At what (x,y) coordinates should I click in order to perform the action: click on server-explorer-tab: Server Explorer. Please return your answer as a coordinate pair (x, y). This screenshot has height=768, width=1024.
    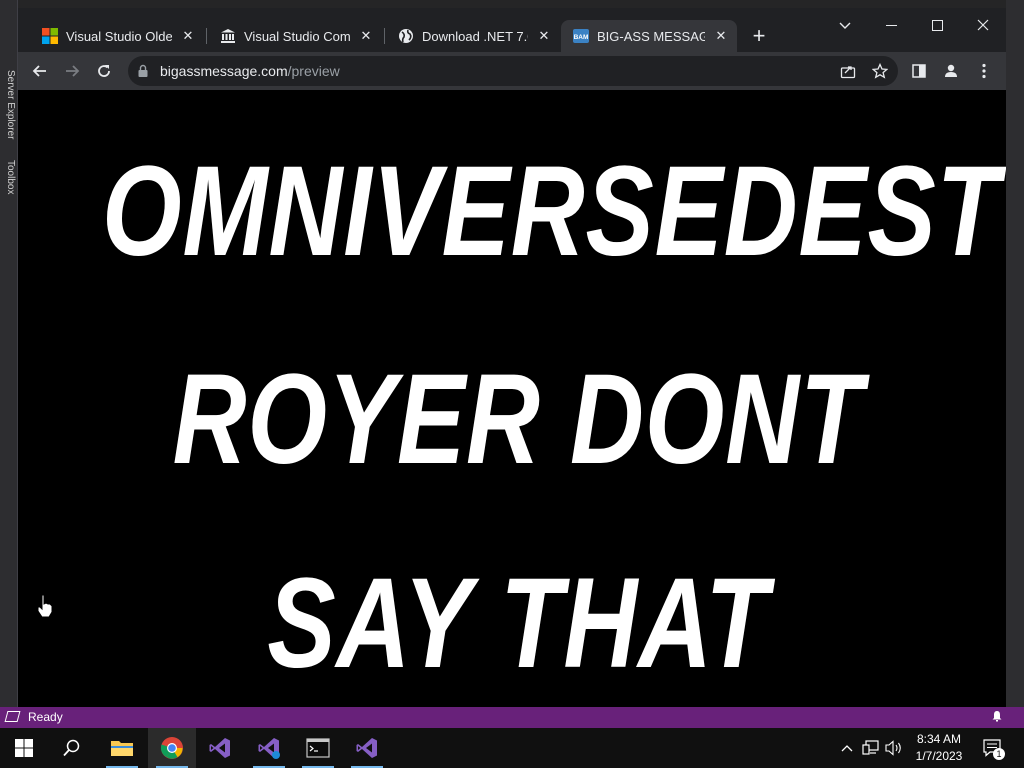
    Looking at the image, I should click on (9, 104).